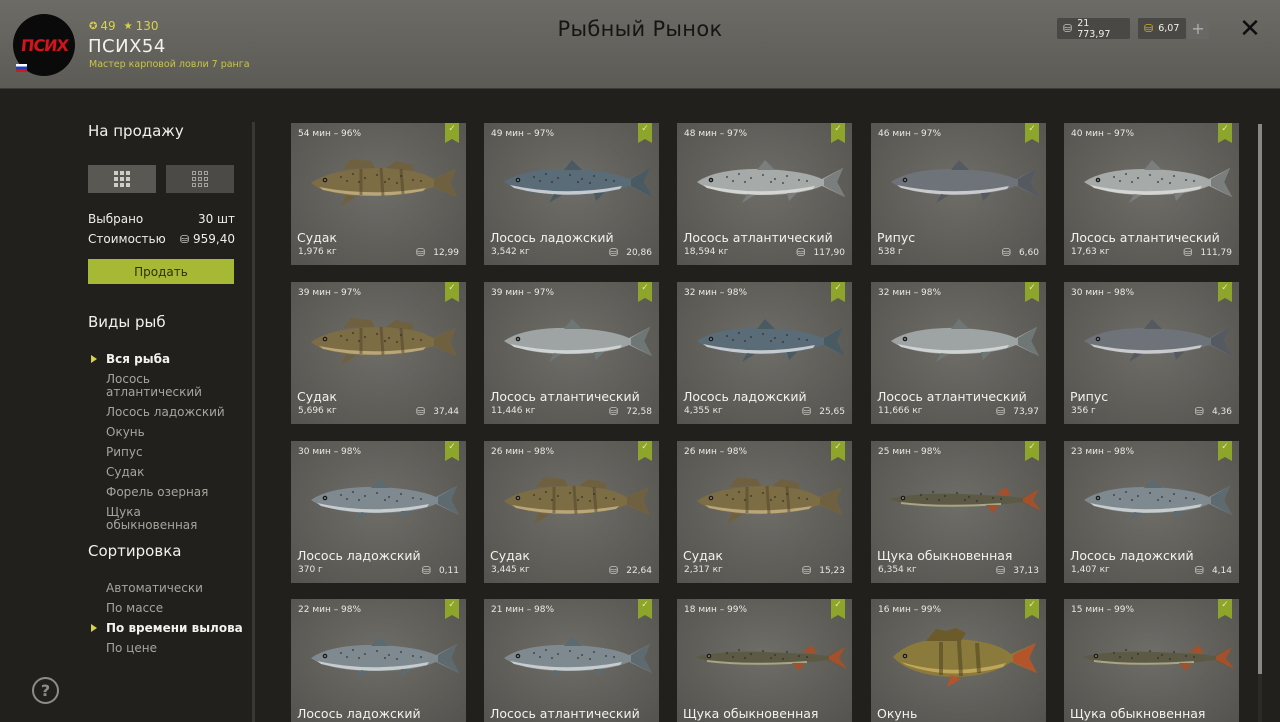 The image size is (1280, 722). Describe the element at coordinates (630, 570) in the screenshot. I see `fish-price: ⛁ 22,64` at that location.